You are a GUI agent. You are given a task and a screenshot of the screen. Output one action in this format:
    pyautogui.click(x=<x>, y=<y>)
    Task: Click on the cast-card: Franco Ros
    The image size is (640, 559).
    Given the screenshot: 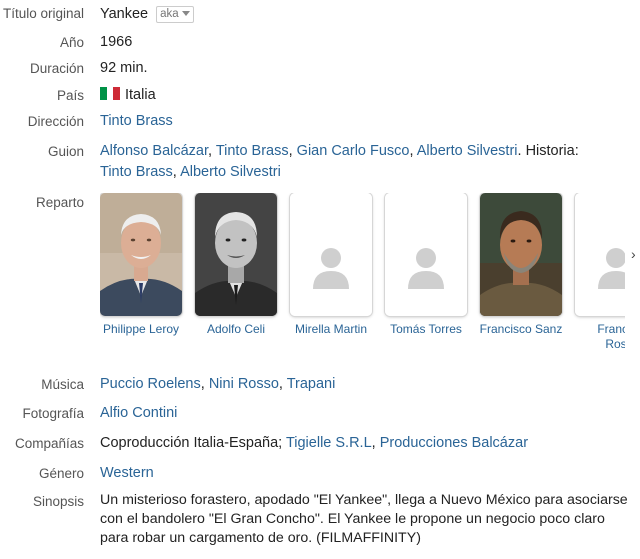 What is the action you would take?
    pyautogui.click(x=600, y=272)
    